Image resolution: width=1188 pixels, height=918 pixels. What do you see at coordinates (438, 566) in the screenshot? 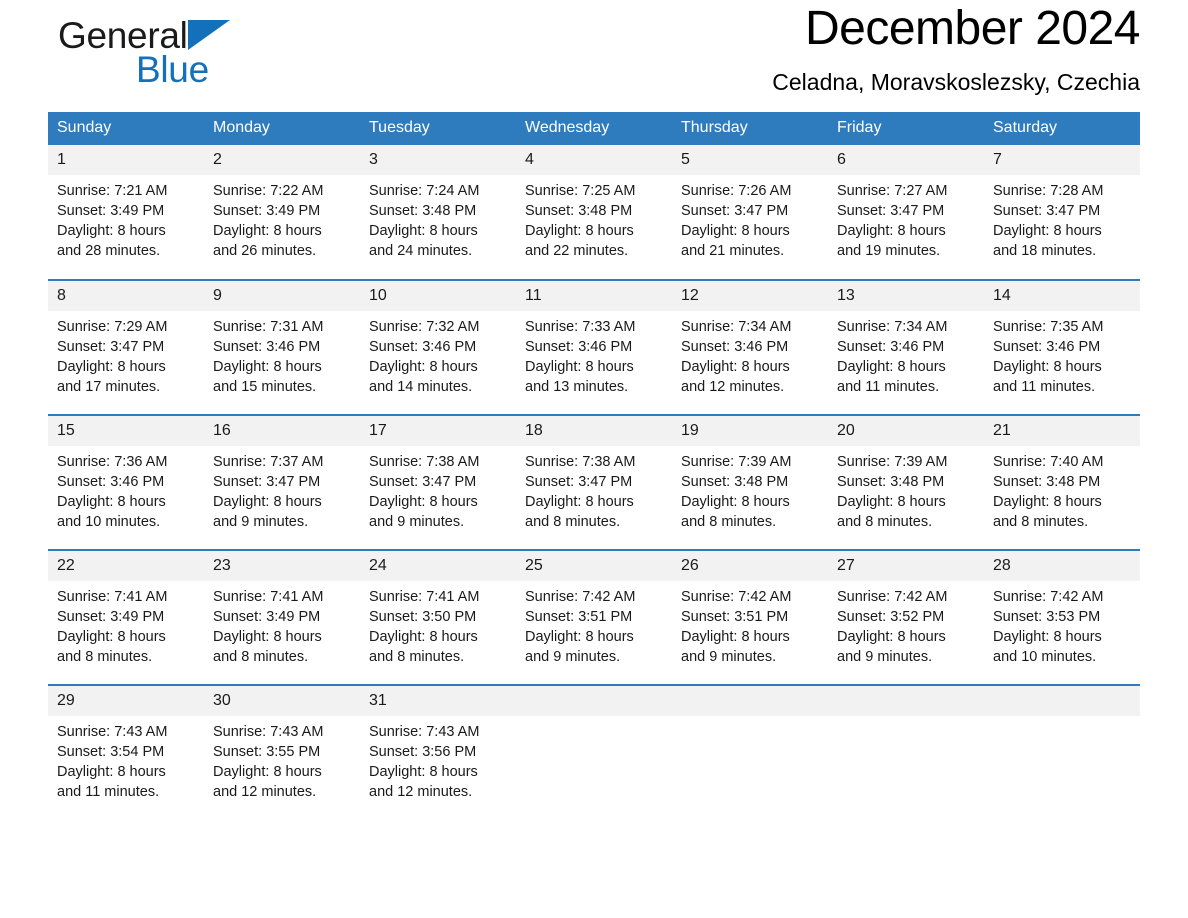
I see `day-number: 24` at bounding box center [438, 566].